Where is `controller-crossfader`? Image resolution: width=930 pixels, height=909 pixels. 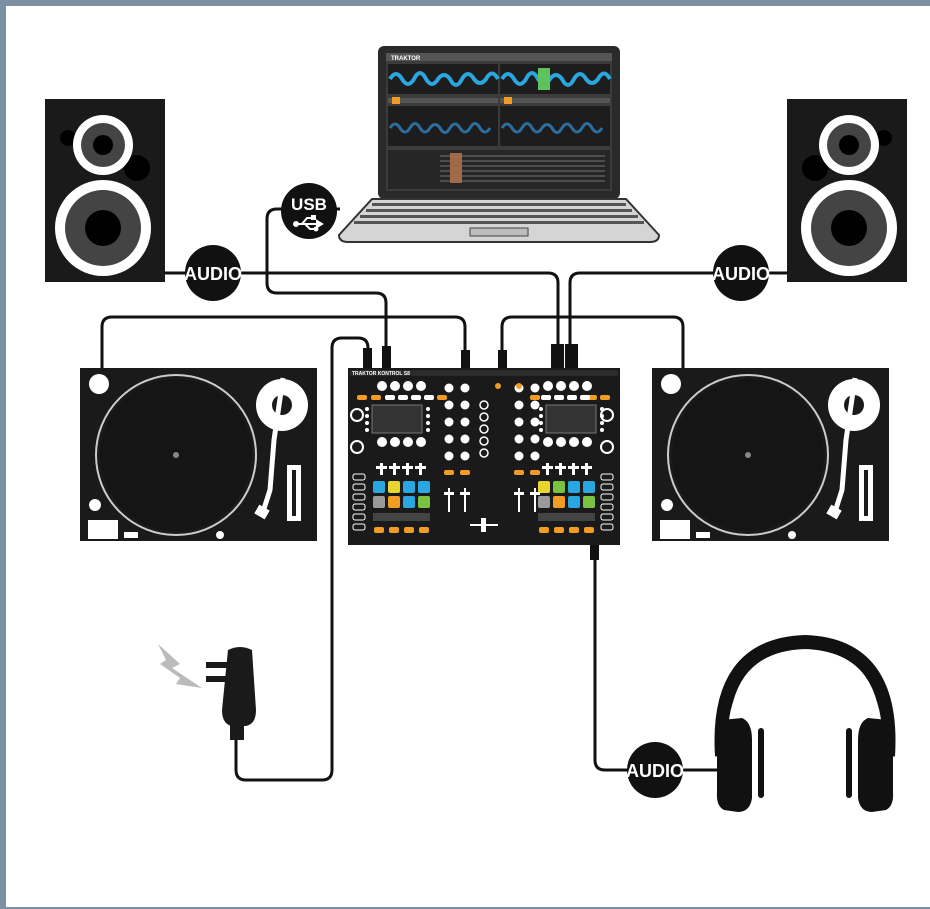 controller-crossfader is located at coordinates (483, 525).